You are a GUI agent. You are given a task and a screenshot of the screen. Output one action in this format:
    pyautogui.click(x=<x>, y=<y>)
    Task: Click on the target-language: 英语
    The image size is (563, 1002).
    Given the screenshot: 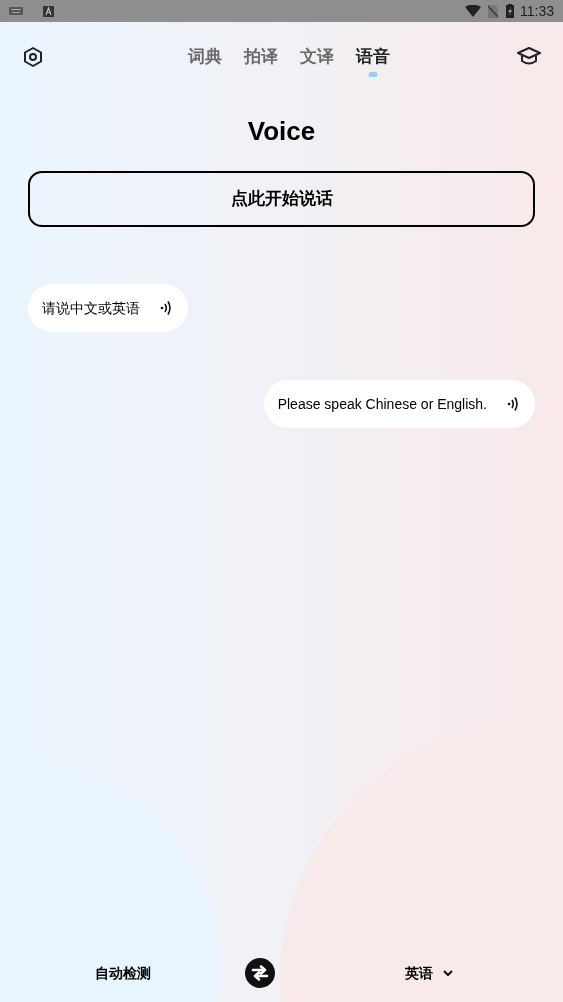 What is the action you would take?
    pyautogui.click(x=419, y=973)
    